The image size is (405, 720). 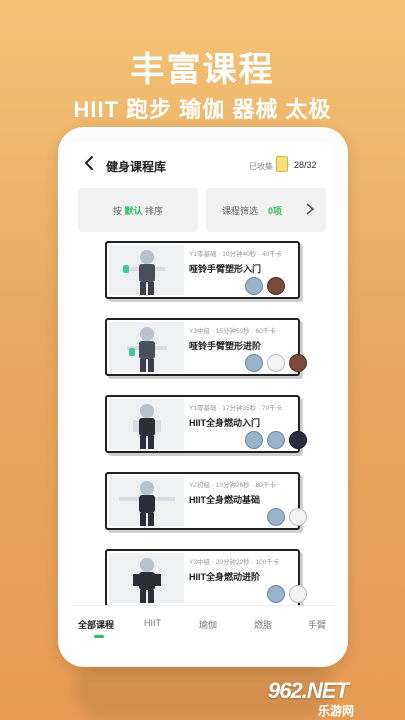 I want to click on sort-button: 按 默认 排序, so click(x=138, y=210).